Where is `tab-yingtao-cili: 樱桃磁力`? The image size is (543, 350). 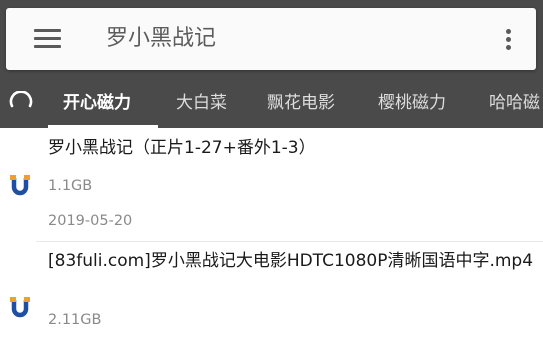 tab-yingtao-cili: 樱桃磁力 is located at coordinates (412, 104).